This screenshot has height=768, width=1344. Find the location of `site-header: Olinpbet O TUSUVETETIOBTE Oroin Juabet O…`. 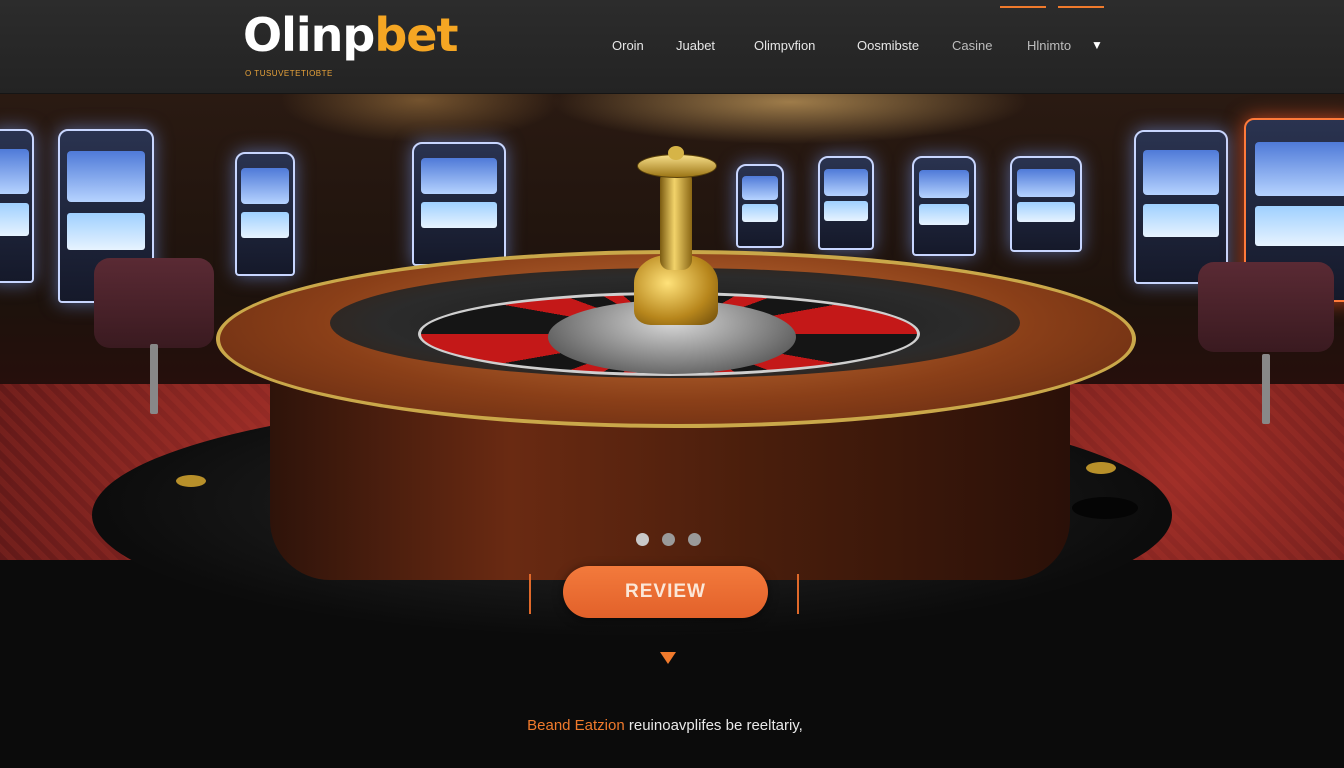

site-header: Olinpbet O TUSUVETETIOBTE Oroin Juabet O… is located at coordinates (672, 47).